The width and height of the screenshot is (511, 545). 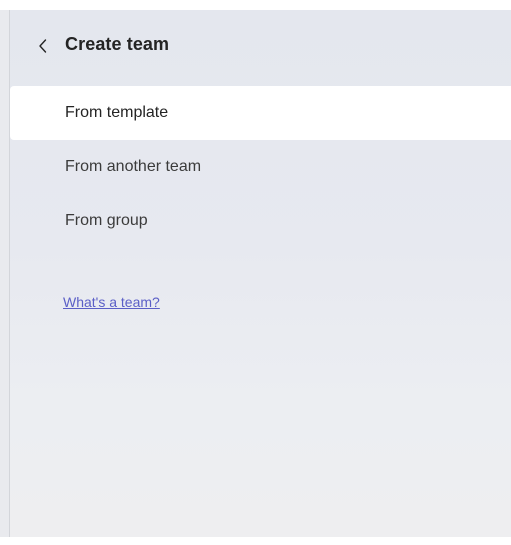 What do you see at coordinates (5, 273) in the screenshot?
I see `window-left-edge` at bounding box center [5, 273].